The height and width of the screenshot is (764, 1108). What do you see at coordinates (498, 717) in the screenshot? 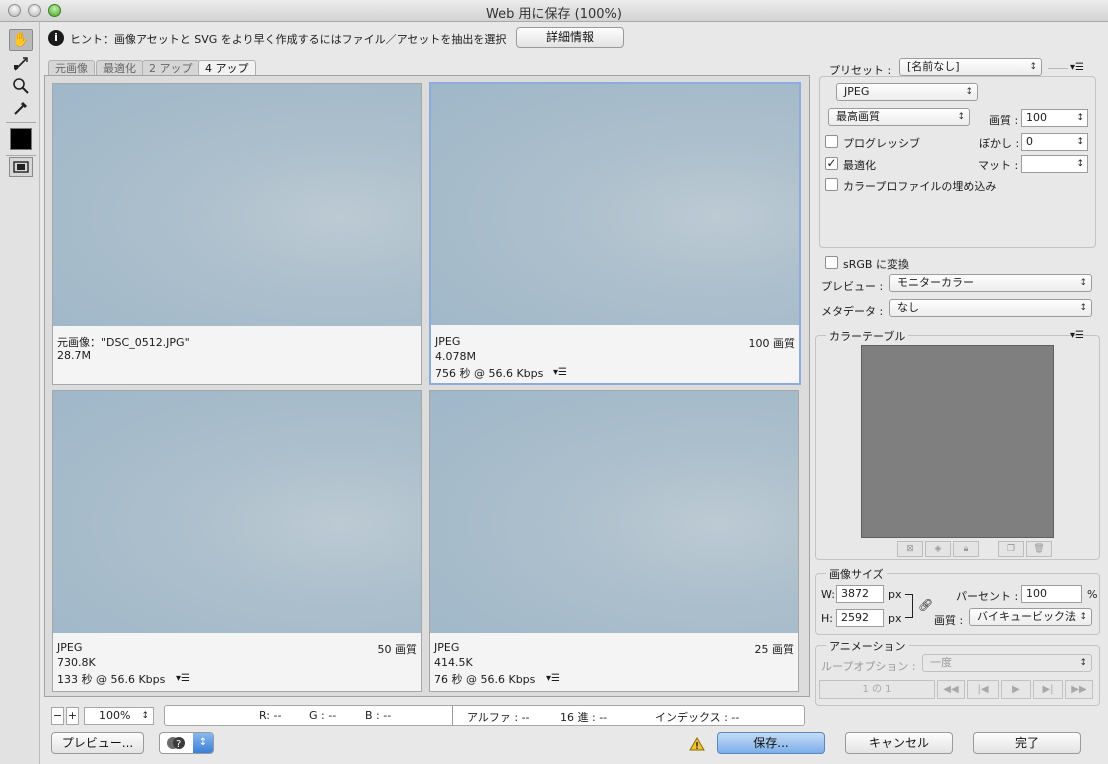
I see `alpha-readout: アルファ : --` at bounding box center [498, 717].